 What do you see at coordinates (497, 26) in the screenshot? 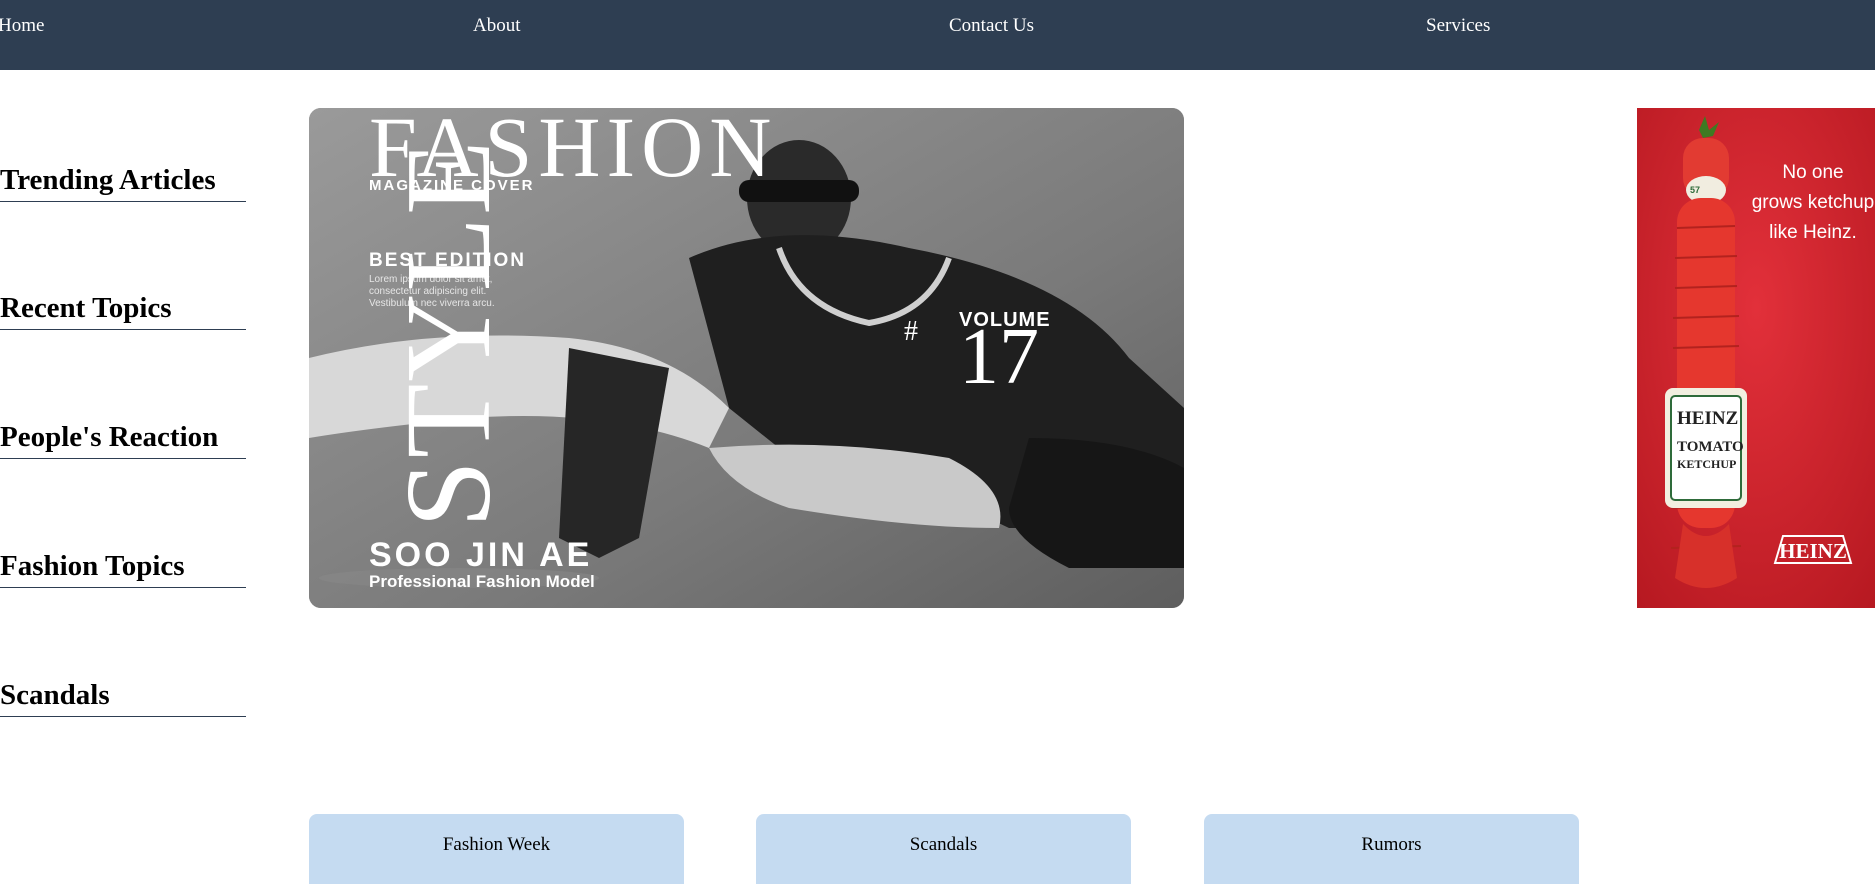
I see `nav-about-link: About` at bounding box center [497, 26].